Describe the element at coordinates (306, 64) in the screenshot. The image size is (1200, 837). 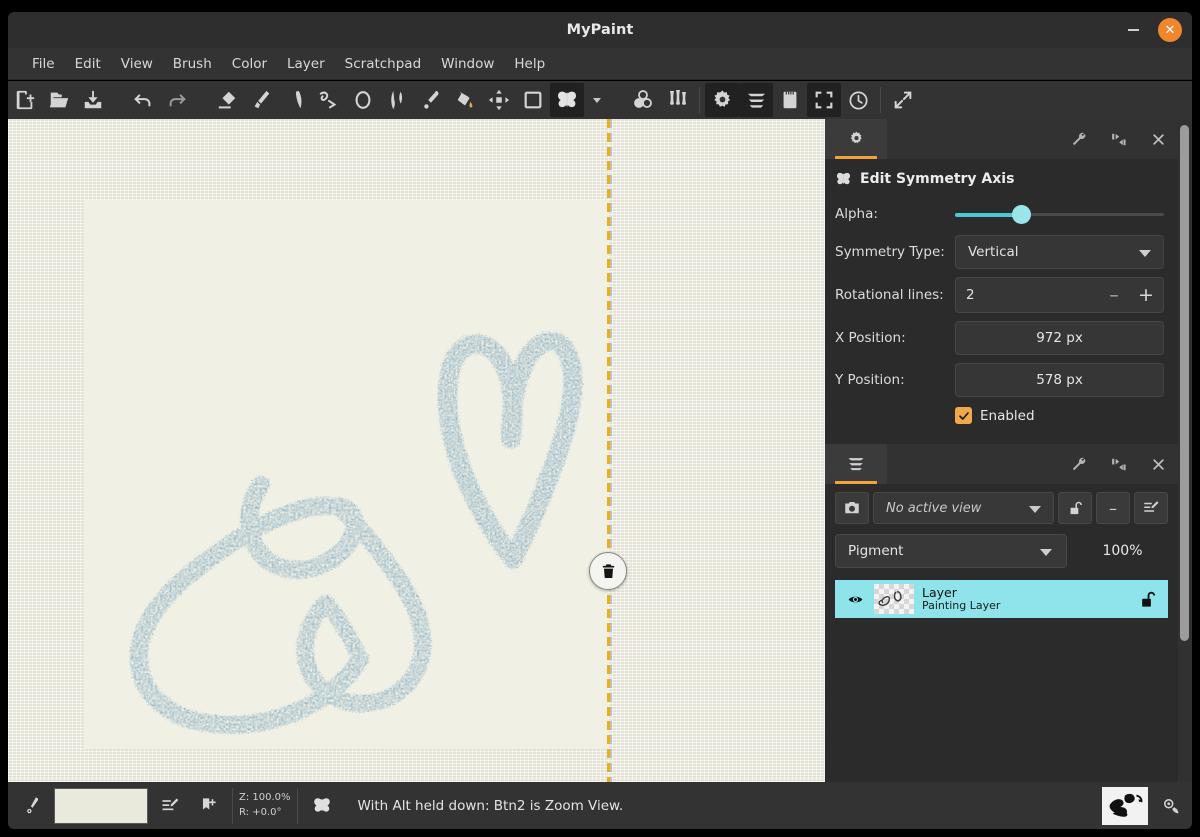
I see `menu-layer: Layer` at that location.